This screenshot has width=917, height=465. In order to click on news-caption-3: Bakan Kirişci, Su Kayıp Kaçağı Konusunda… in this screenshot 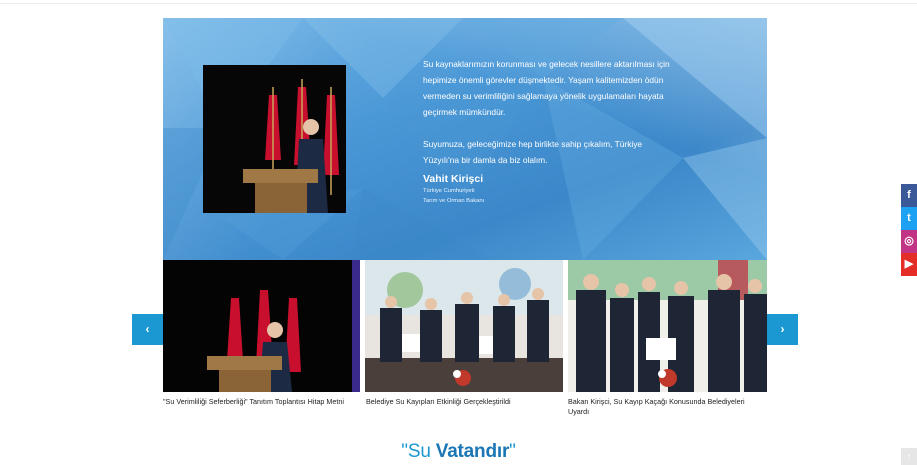, I will do `click(665, 407)`.